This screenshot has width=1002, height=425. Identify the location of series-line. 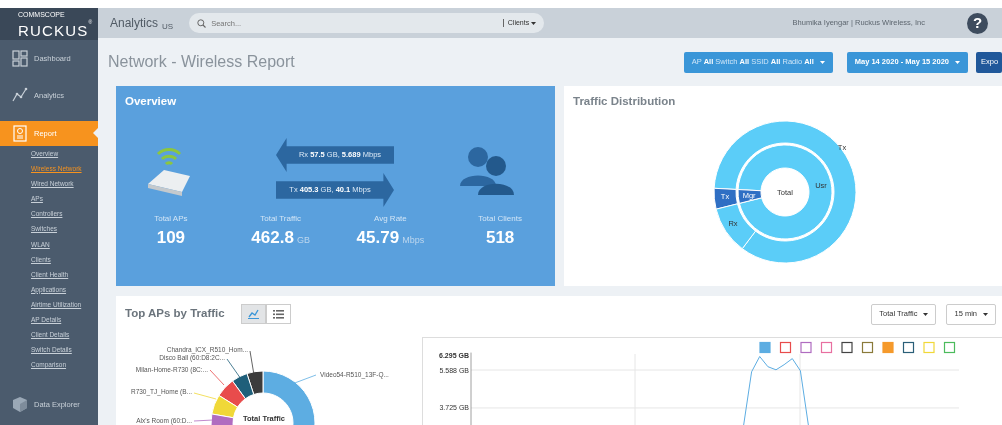
(776, 390).